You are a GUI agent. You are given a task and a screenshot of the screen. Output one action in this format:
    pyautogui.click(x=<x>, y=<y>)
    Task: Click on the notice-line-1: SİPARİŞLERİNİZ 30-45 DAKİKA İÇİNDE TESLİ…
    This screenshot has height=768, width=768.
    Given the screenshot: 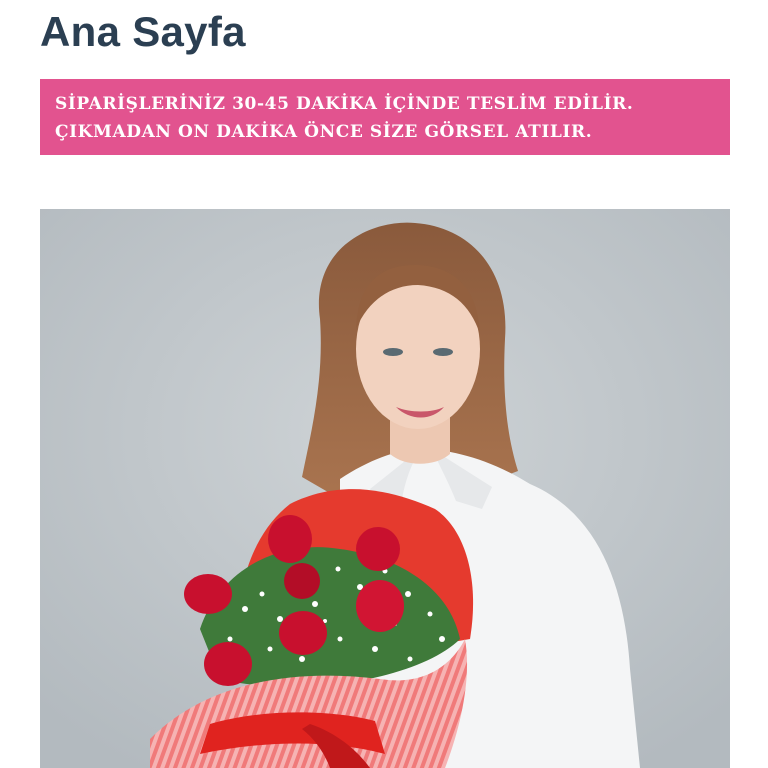 What is the action you would take?
    pyautogui.click(x=344, y=104)
    